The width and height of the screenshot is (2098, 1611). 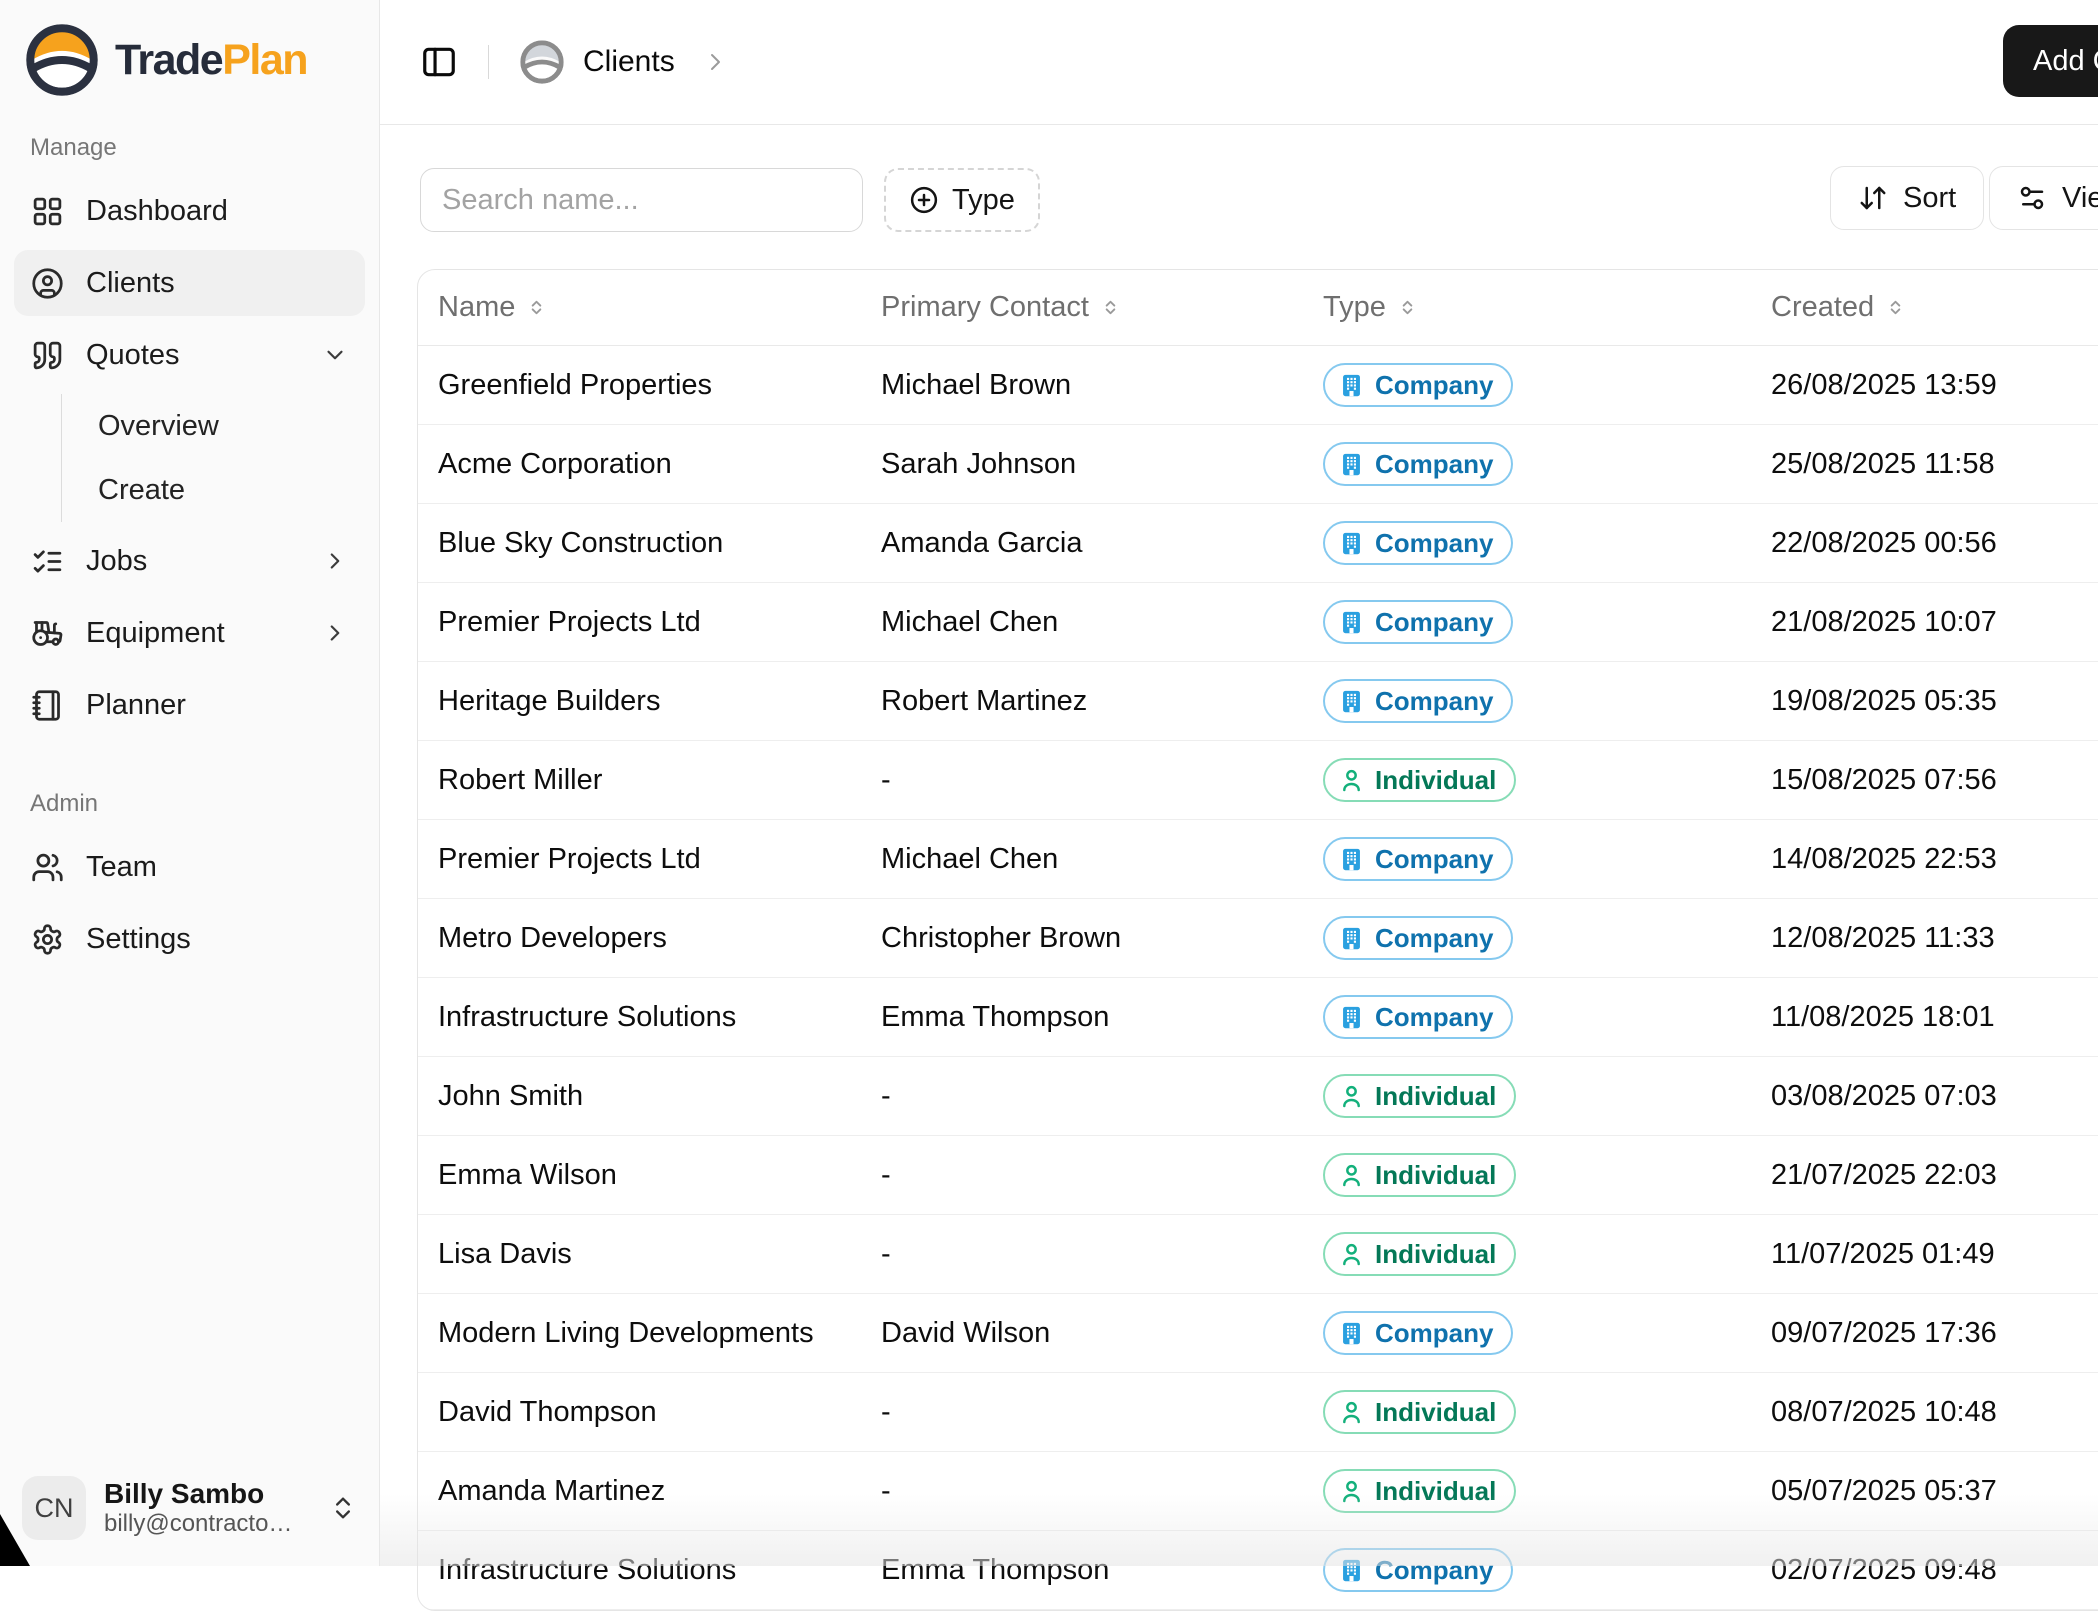 I want to click on cell-name: Lisa Davis, so click(x=505, y=1253).